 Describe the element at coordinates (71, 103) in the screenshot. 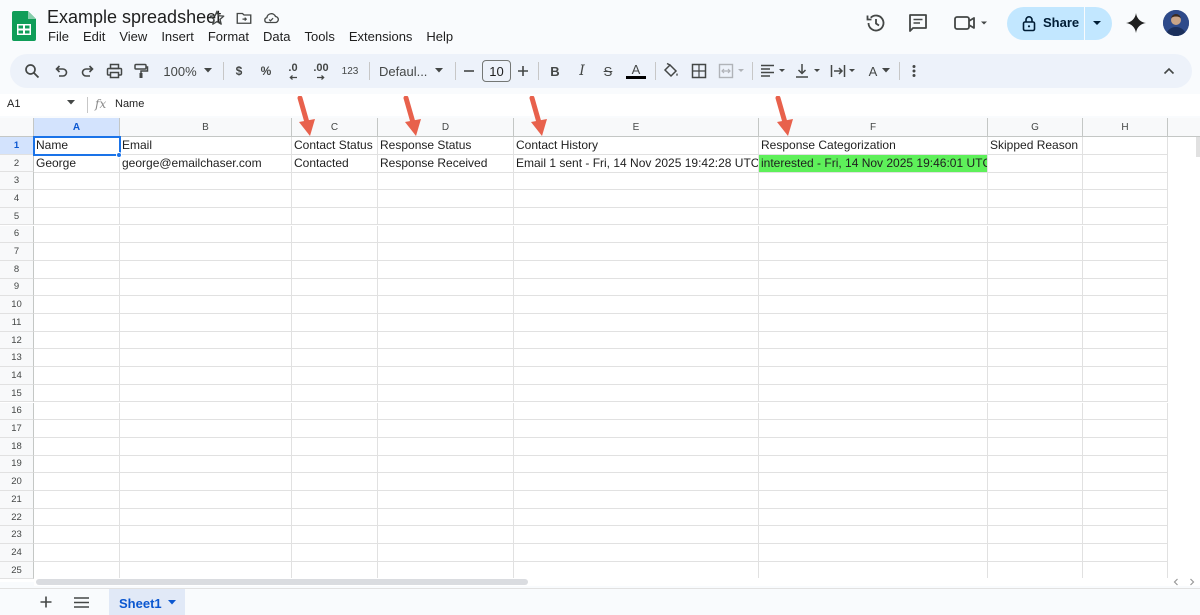

I see `name-box-dropdown-icon` at that location.